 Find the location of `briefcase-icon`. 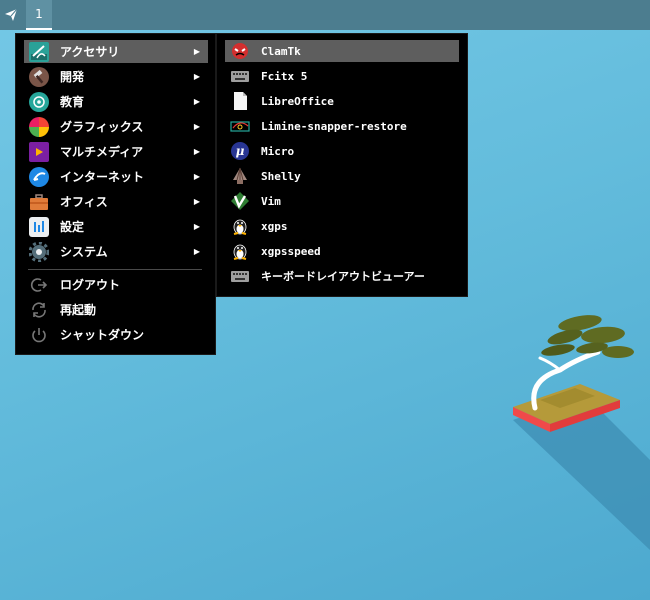

briefcase-icon is located at coordinates (39, 202).